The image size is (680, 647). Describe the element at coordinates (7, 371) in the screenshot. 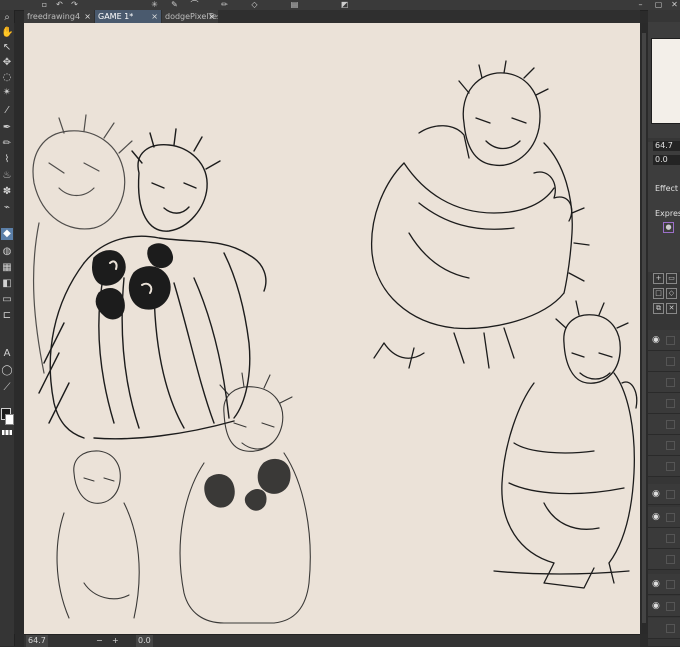

I see `balloon-icon: ◯` at that location.